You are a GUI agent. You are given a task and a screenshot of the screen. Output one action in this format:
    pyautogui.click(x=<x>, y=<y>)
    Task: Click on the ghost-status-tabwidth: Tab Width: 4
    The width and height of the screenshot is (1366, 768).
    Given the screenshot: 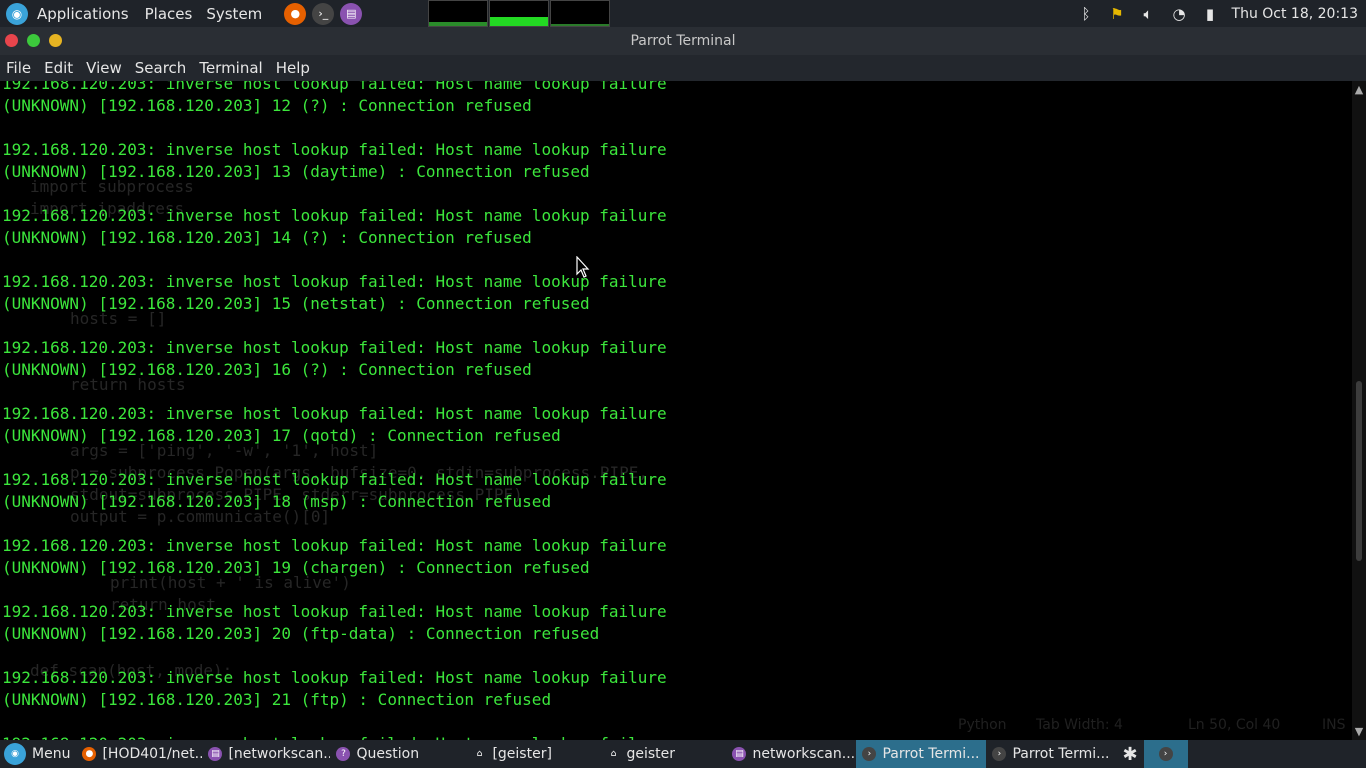 What is the action you would take?
    pyautogui.click(x=1079, y=725)
    